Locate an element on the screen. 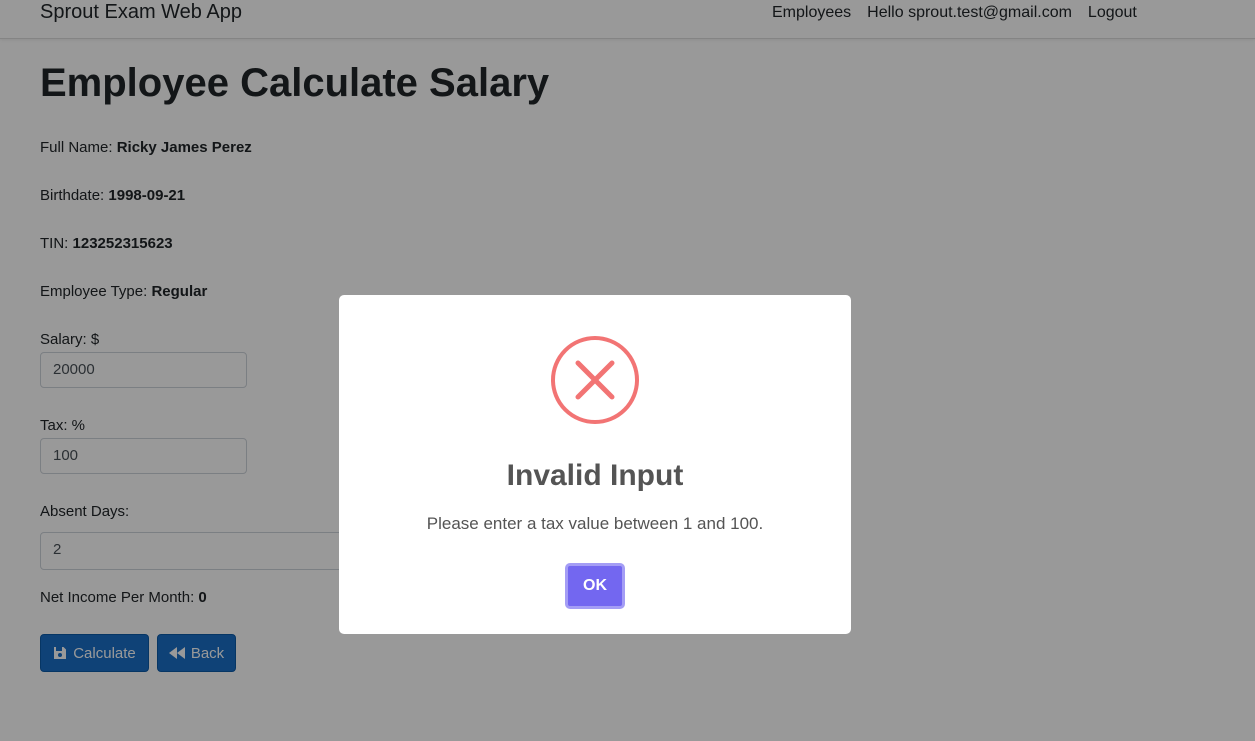  dialog-title: Invalid Input is located at coordinates (595, 475).